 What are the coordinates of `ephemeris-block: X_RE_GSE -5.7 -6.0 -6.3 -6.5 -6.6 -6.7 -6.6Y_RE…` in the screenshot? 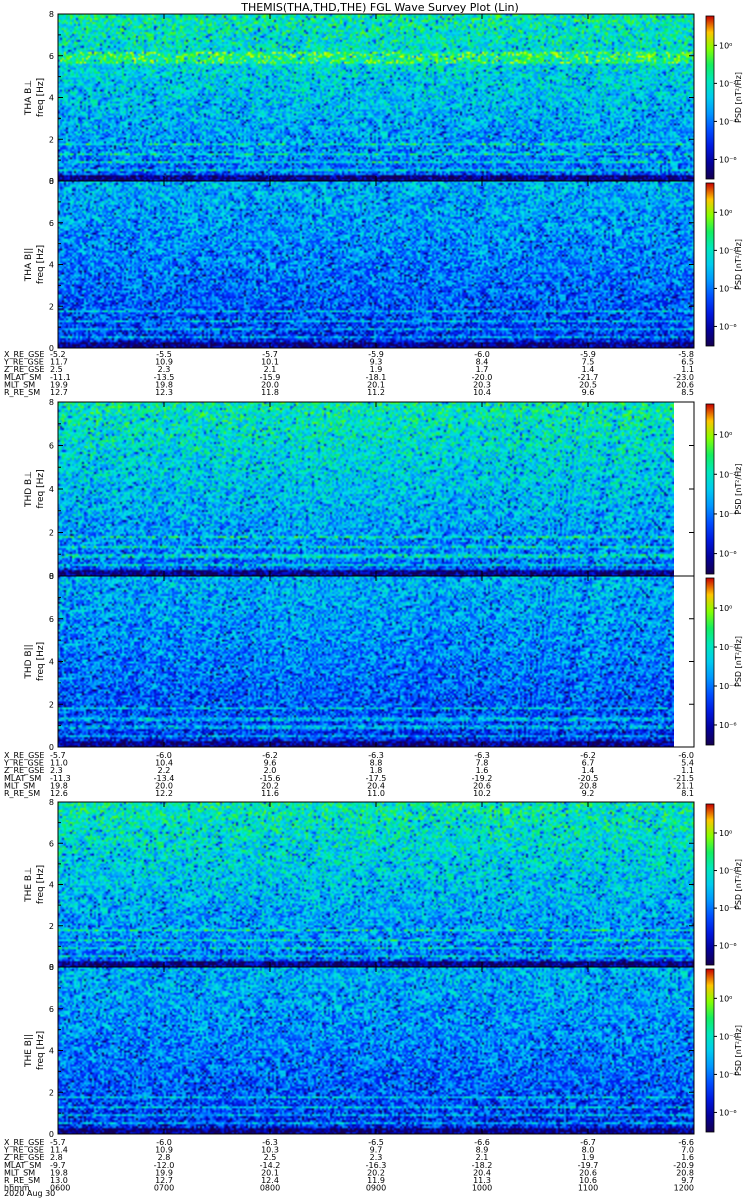 It's located at (348, 1165).